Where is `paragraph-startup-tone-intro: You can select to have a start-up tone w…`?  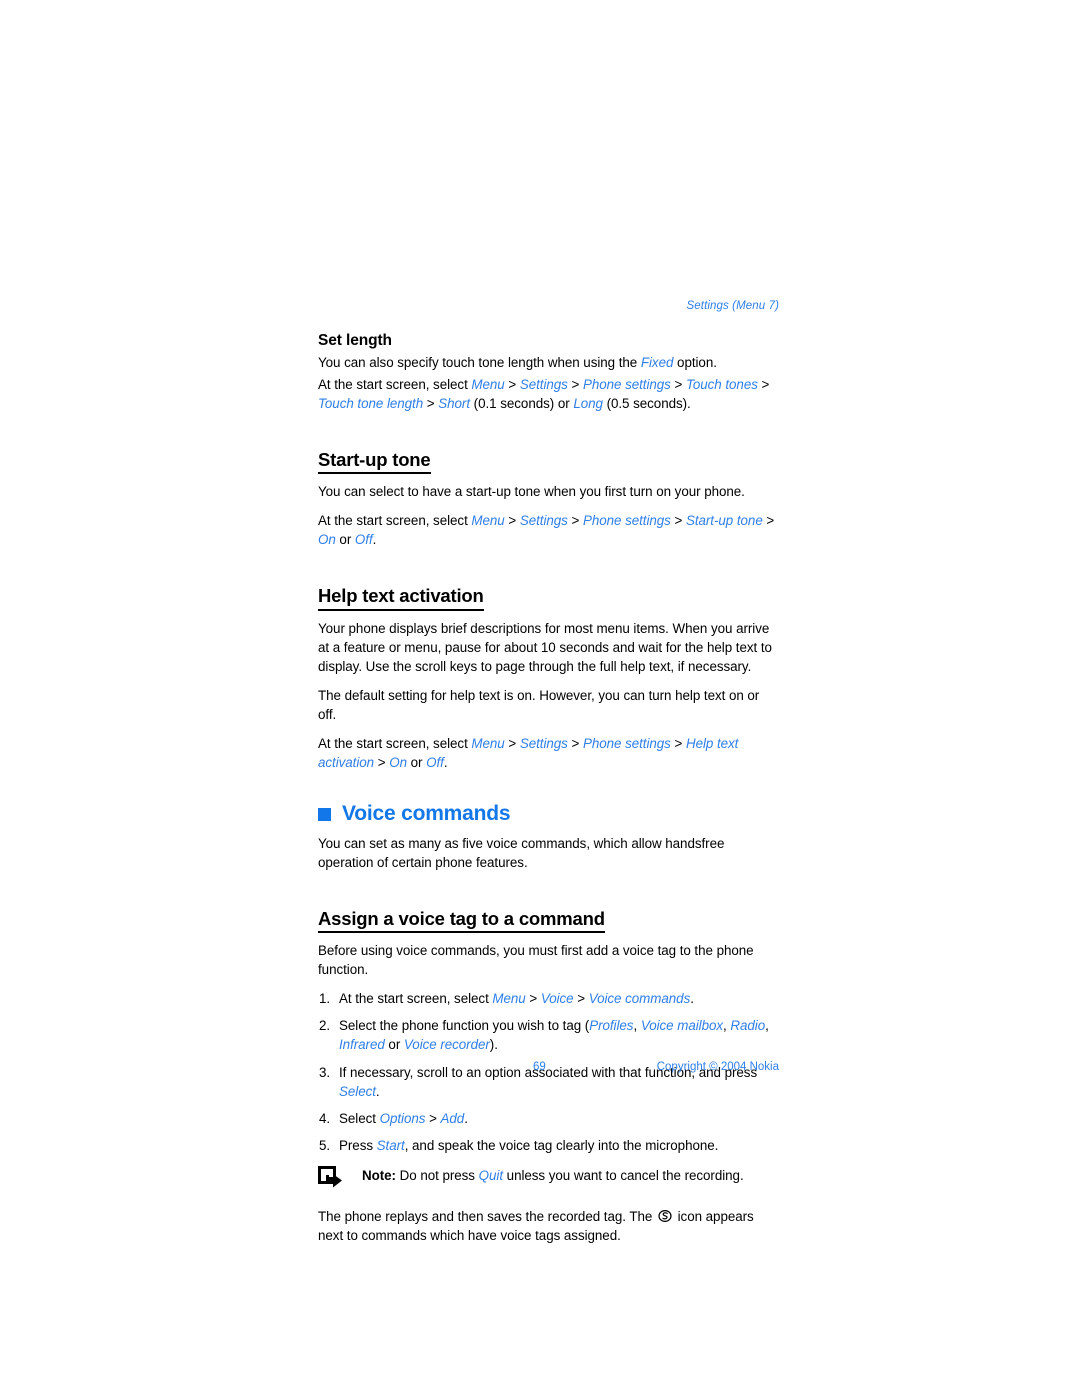 paragraph-startup-tone-intro: You can select to have a start-up tone w… is located at coordinates (531, 492).